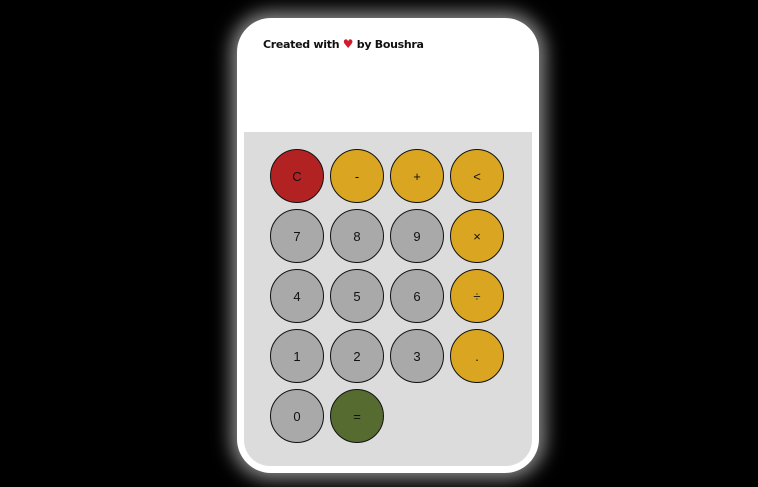  What do you see at coordinates (301, 44) in the screenshot?
I see `credit-prefix: Created with` at bounding box center [301, 44].